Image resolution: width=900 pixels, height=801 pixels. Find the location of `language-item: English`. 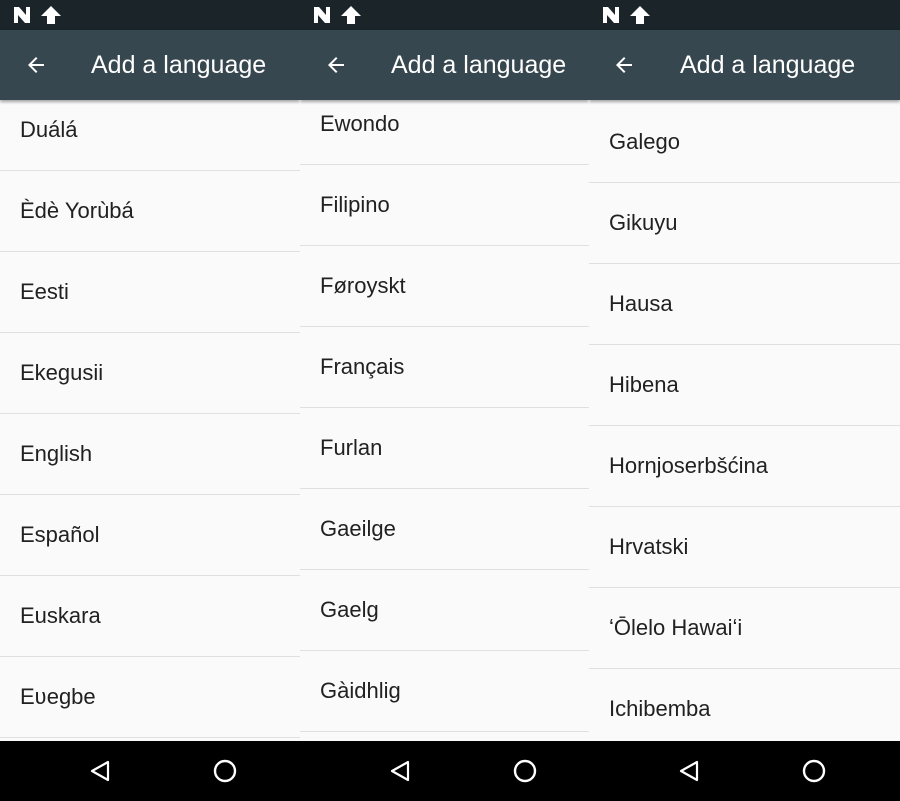

language-item: English is located at coordinates (150, 454).